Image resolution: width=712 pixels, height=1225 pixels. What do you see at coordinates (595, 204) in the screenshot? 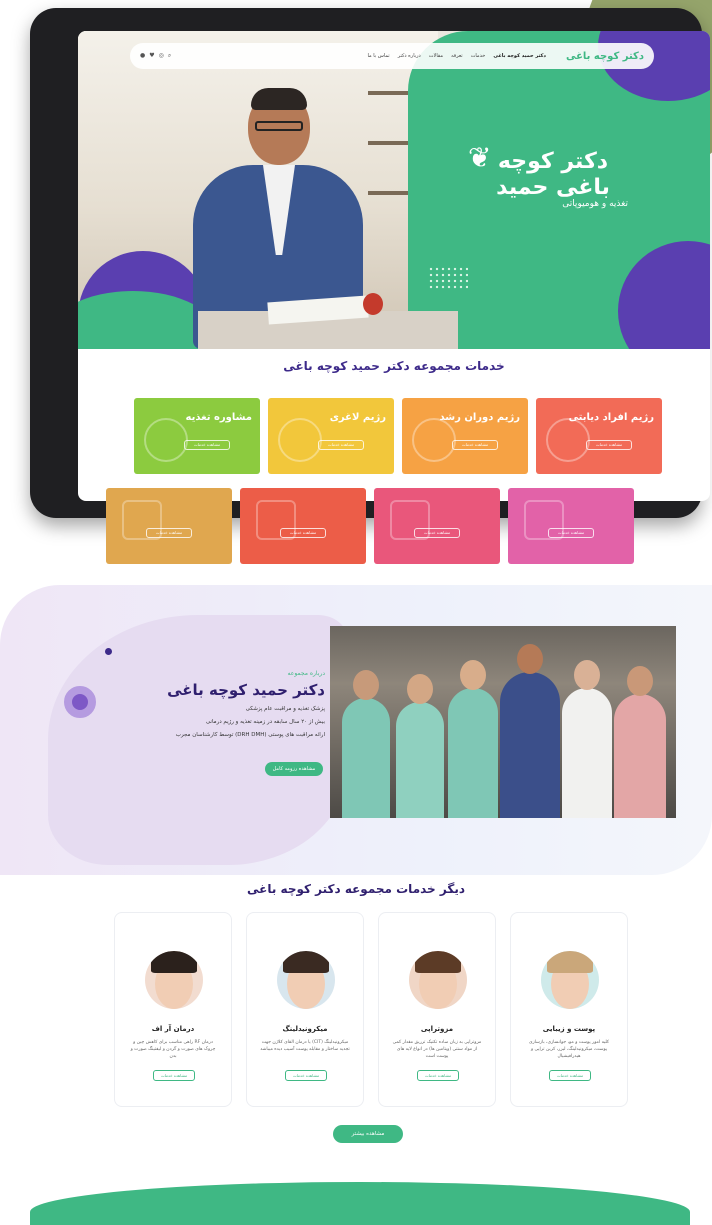
I see `hero-logo-subtitle: تغذیه و هومیوپاتی` at bounding box center [595, 204].